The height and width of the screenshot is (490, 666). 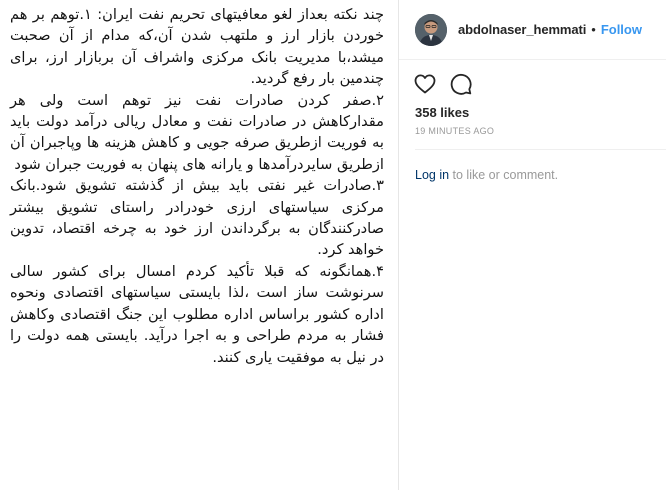 I want to click on post-header: abdolnaser_hemmati • Follow, so click(x=532, y=30).